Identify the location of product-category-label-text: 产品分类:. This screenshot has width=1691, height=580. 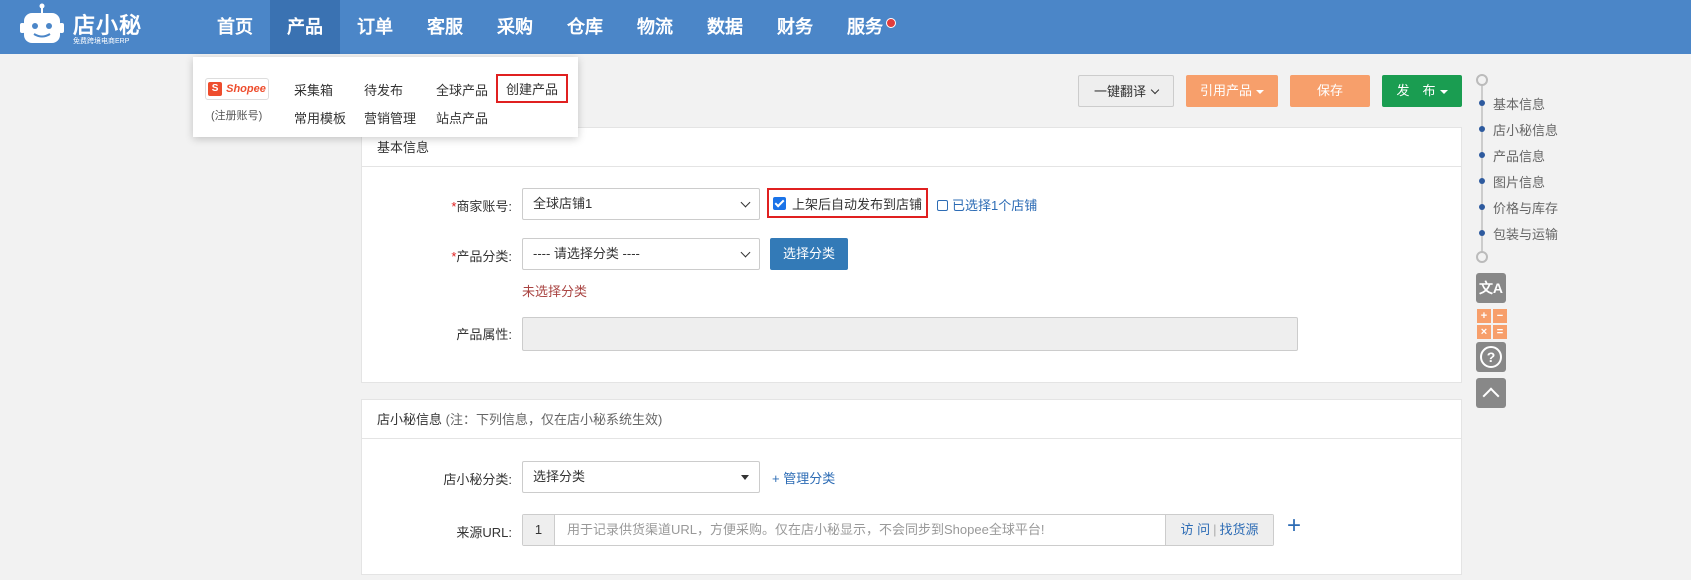
(484, 256).